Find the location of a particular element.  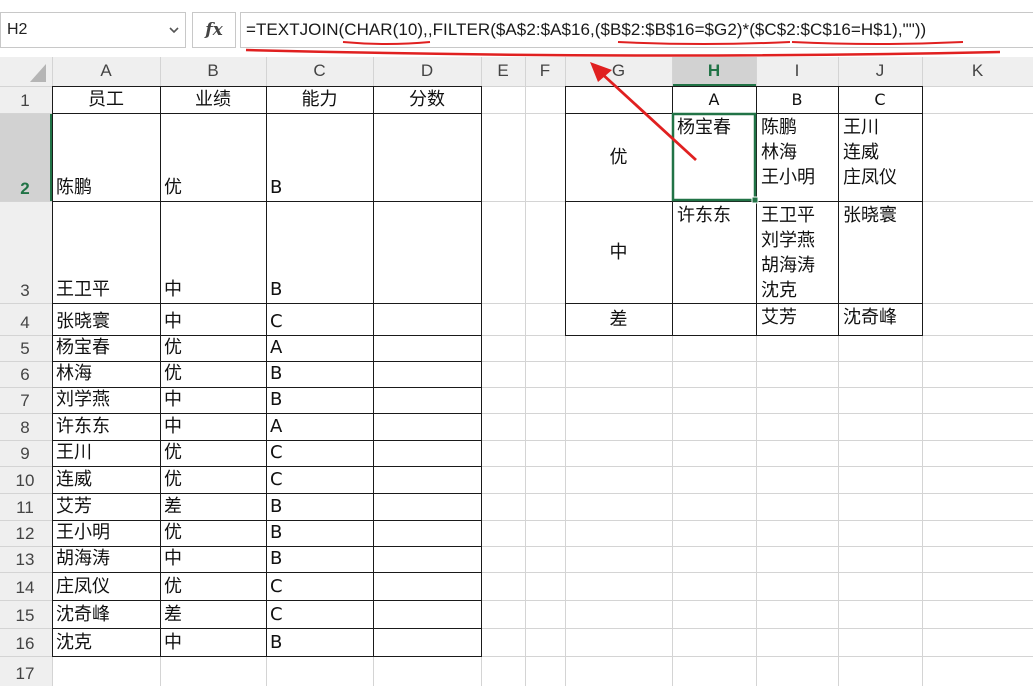

table-header: 能力 is located at coordinates (319, 99).